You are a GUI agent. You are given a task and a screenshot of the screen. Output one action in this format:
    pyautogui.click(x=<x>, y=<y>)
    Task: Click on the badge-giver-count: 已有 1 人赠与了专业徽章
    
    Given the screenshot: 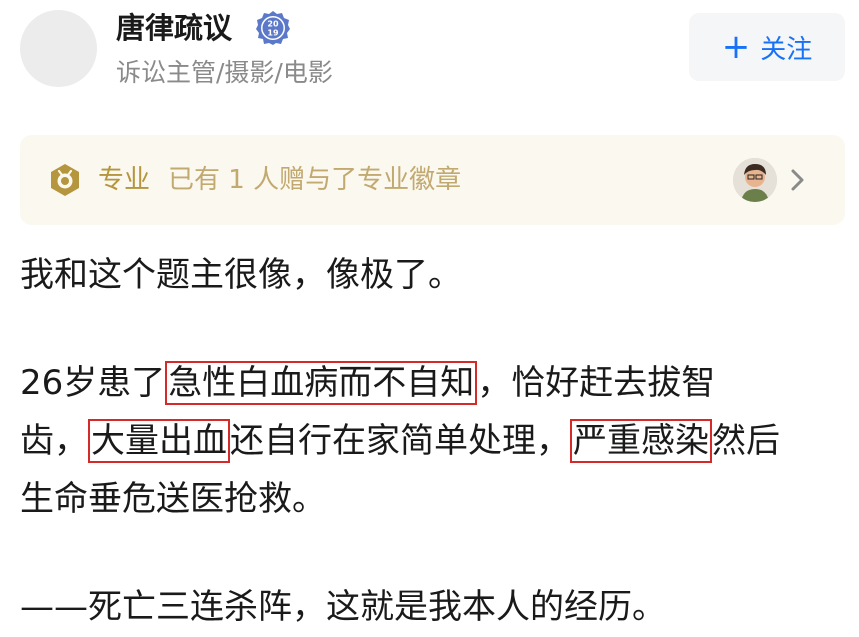 What is the action you would take?
    pyautogui.click(x=315, y=180)
    